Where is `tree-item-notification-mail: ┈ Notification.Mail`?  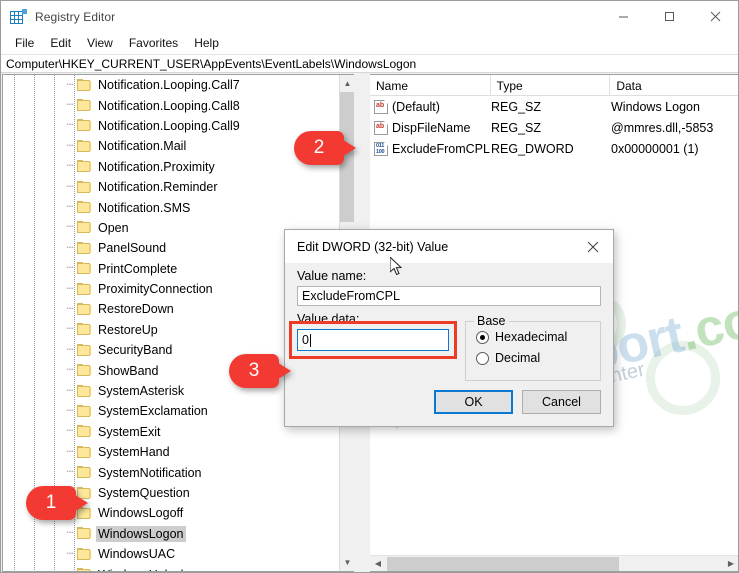
tree-item-notification-mail: ┈ Notification.Mail is located at coordinates (172, 146).